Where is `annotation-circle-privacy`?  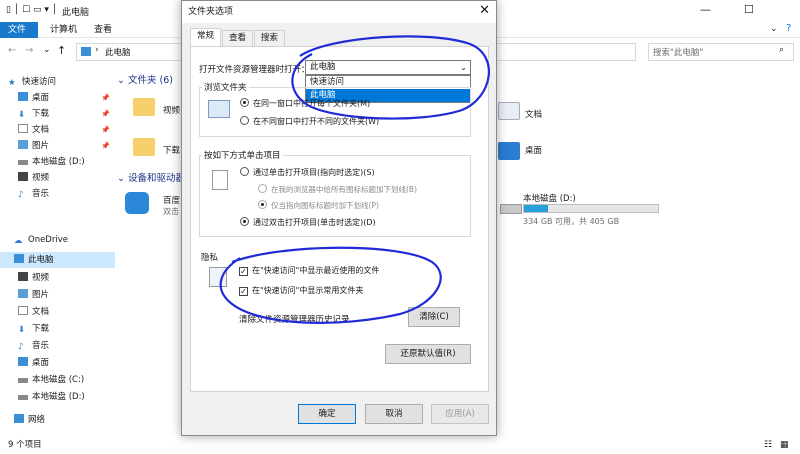
annotation-circle-privacy is located at coordinates (330, 285).